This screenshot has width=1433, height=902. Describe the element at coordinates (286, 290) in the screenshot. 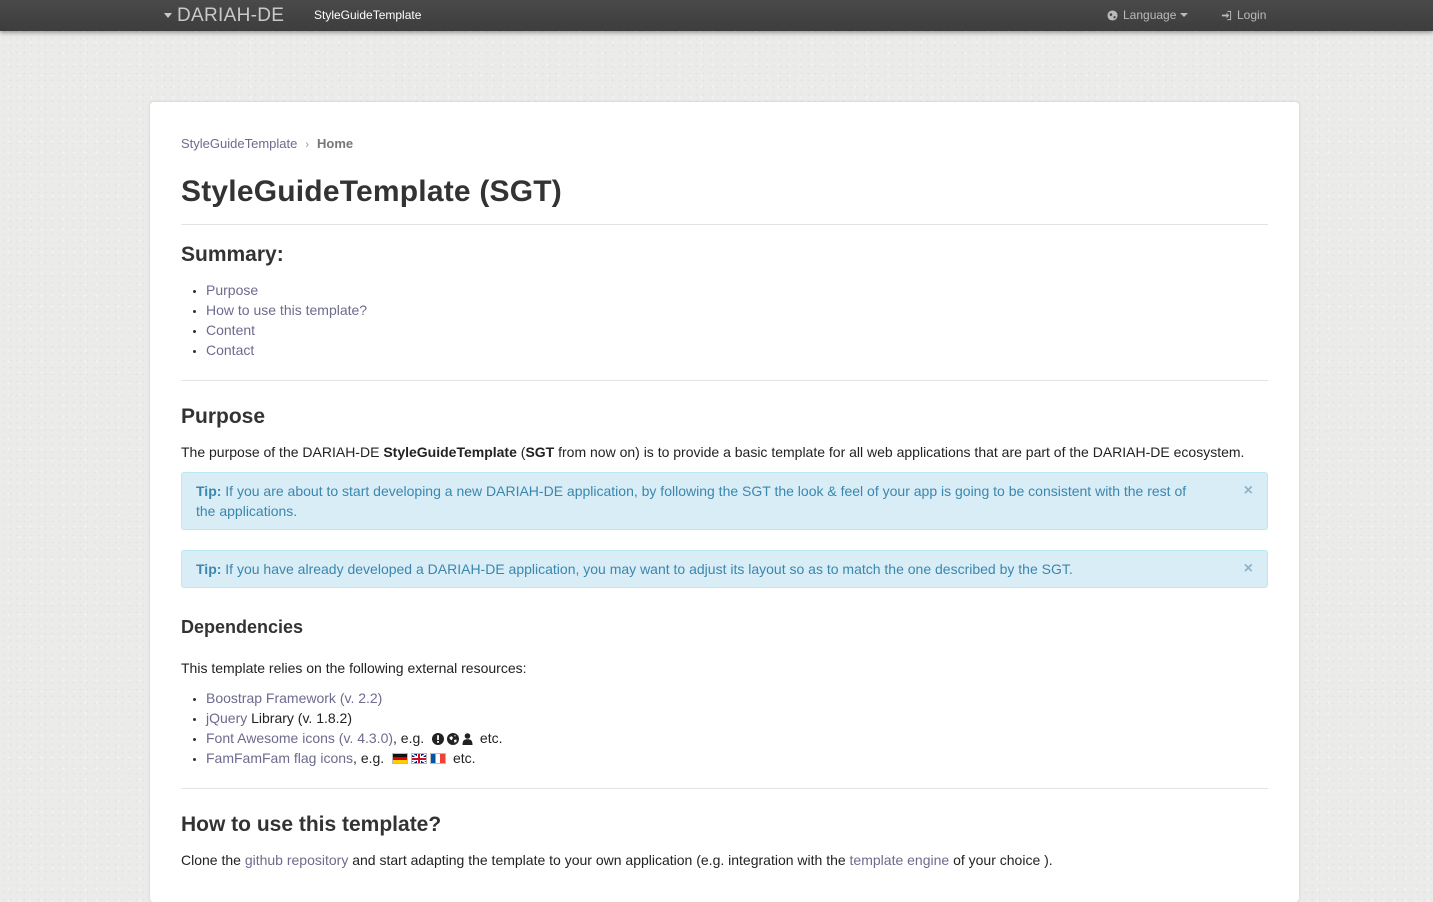

I see `list-item: Purpose` at that location.